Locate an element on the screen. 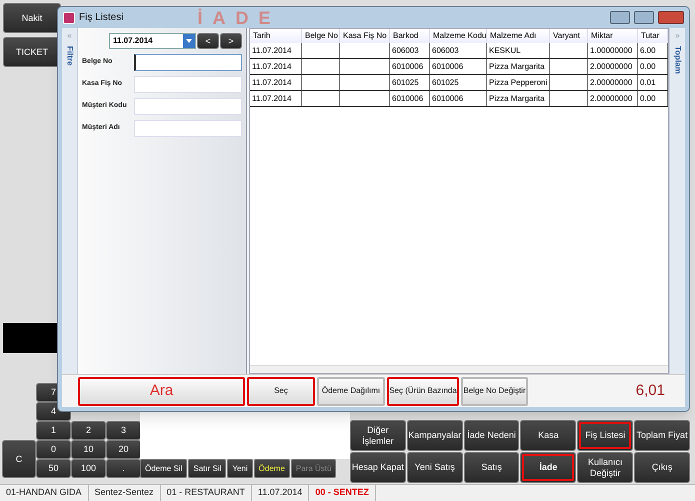 This screenshot has height=501, width=695. keypad-key: . is located at coordinates (123, 468).